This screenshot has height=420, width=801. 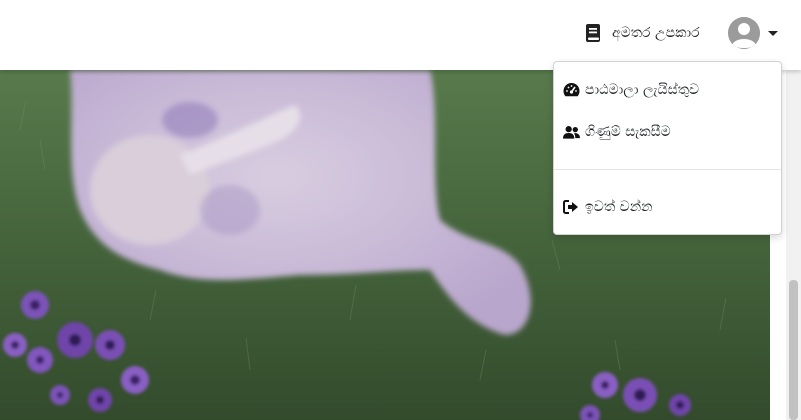 I want to click on users-icon, so click(x=571, y=132).